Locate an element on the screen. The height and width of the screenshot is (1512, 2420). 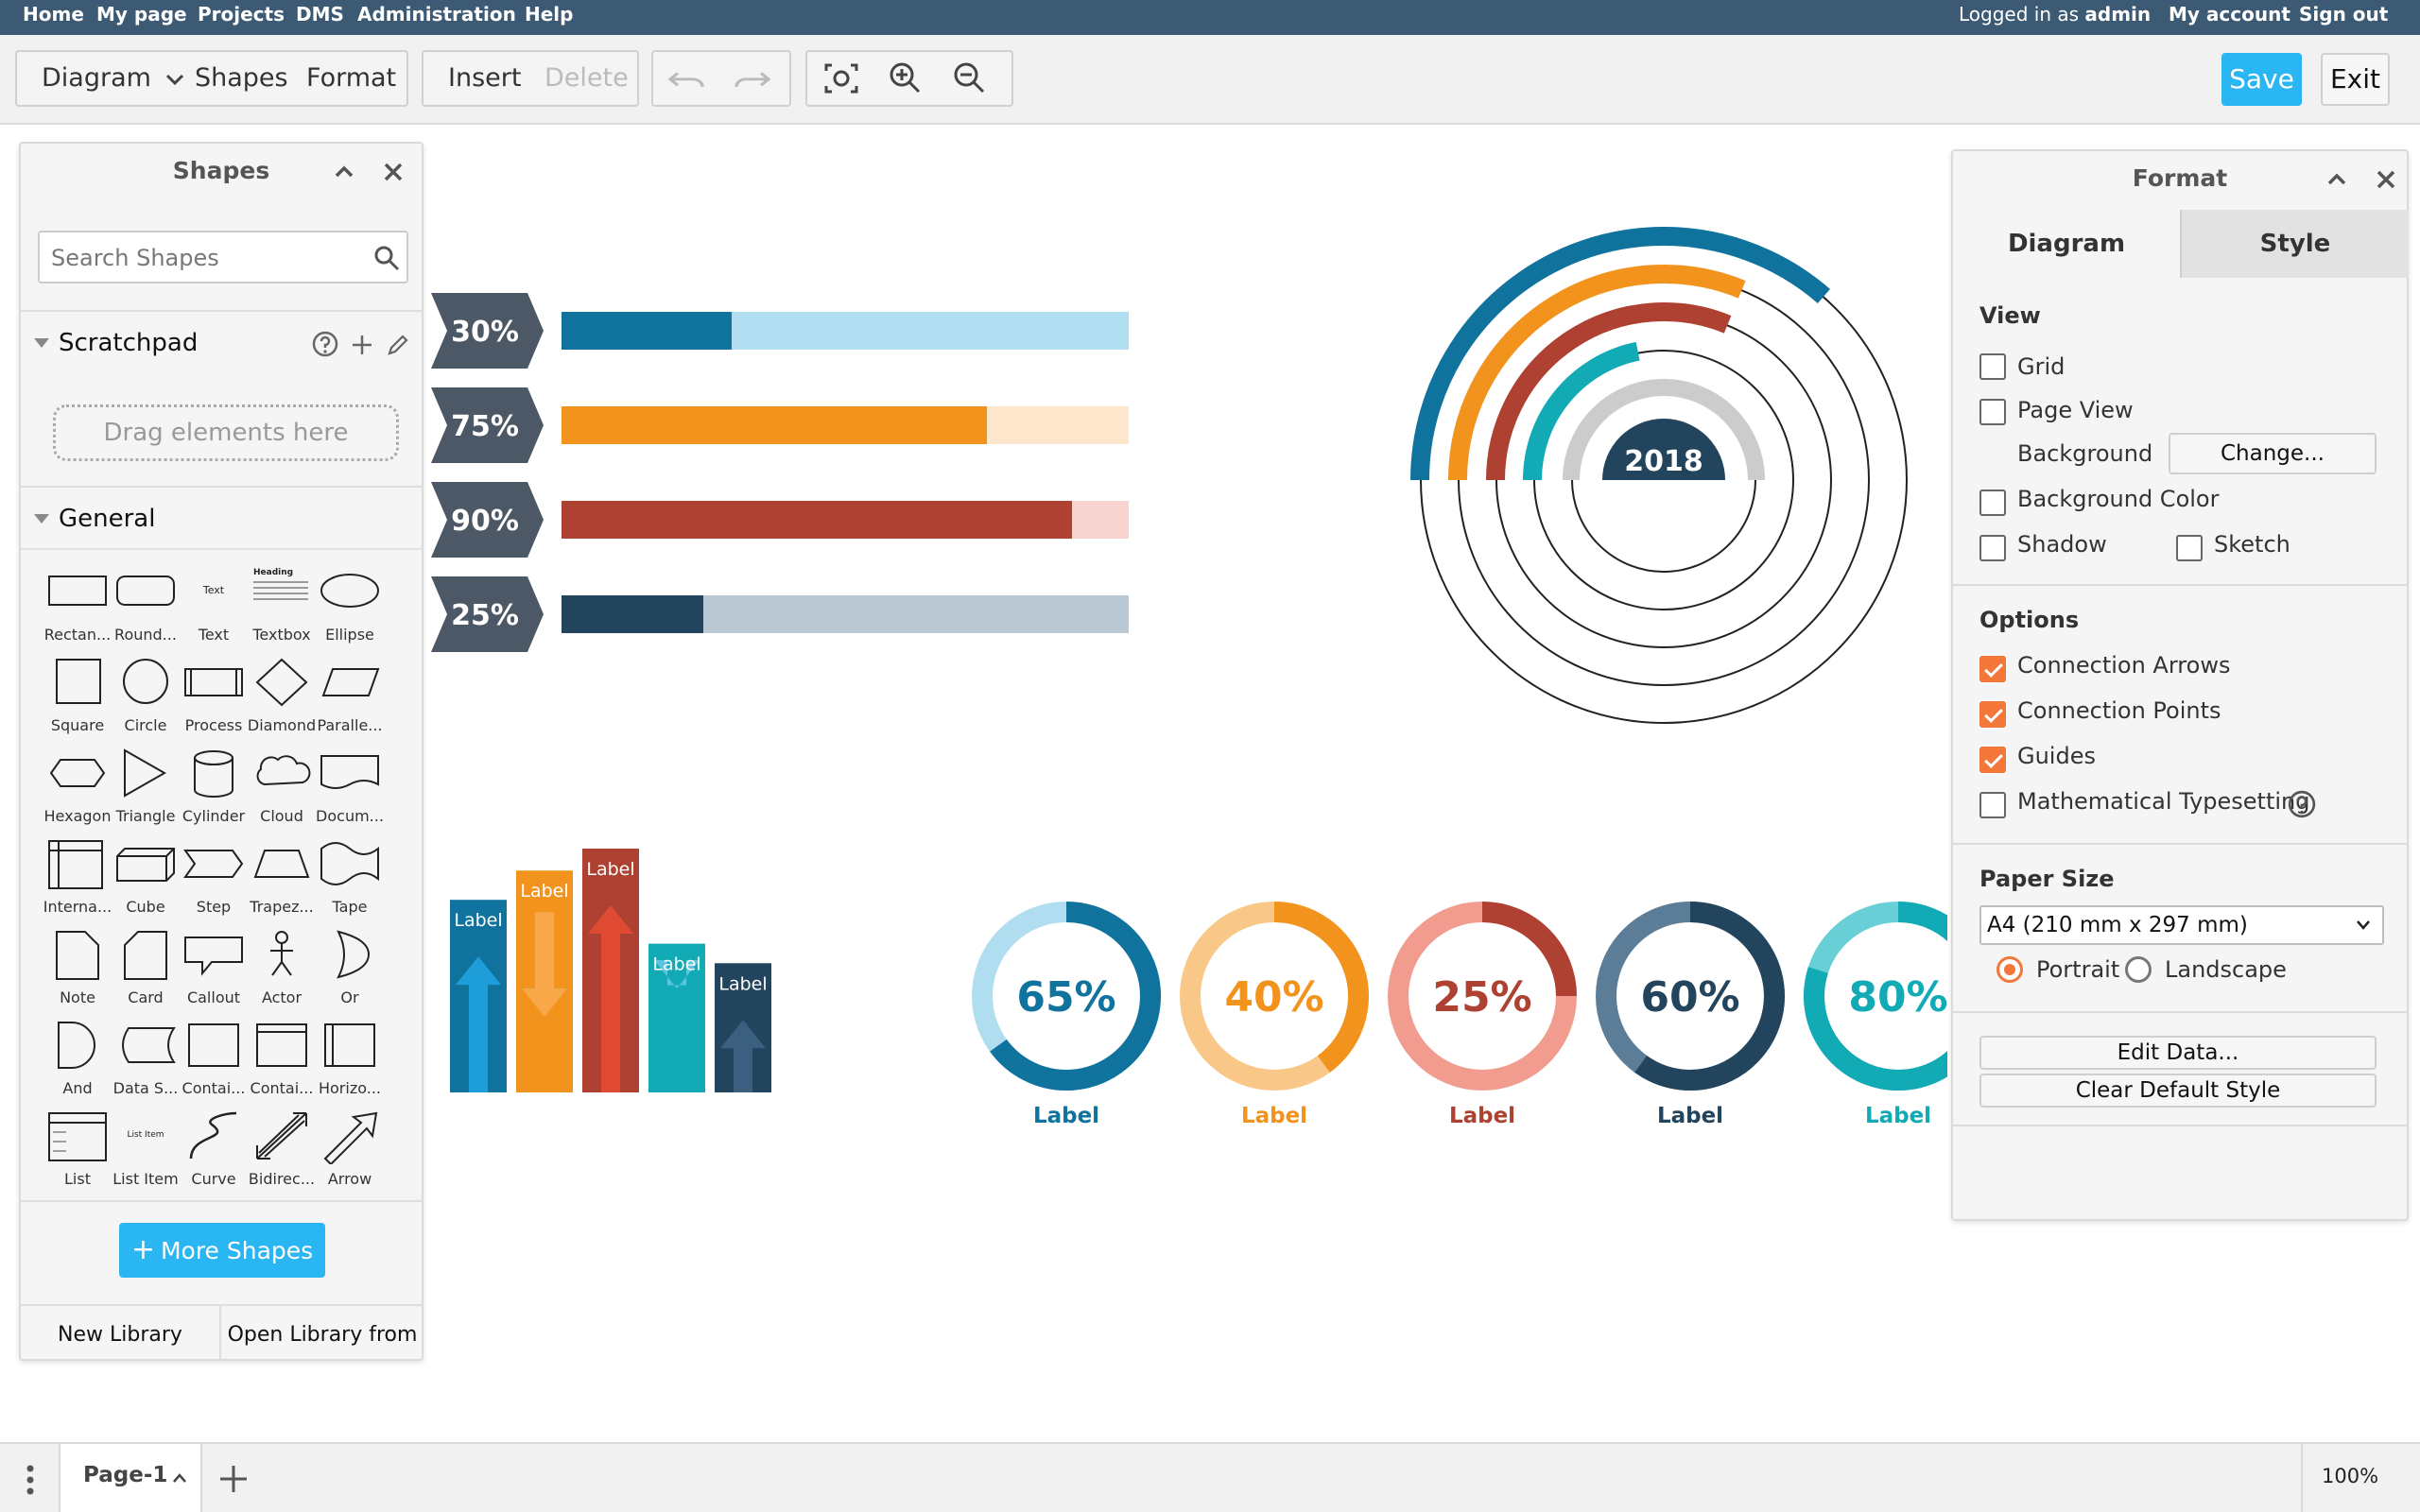
exit-button: Exit is located at coordinates (2355, 79).